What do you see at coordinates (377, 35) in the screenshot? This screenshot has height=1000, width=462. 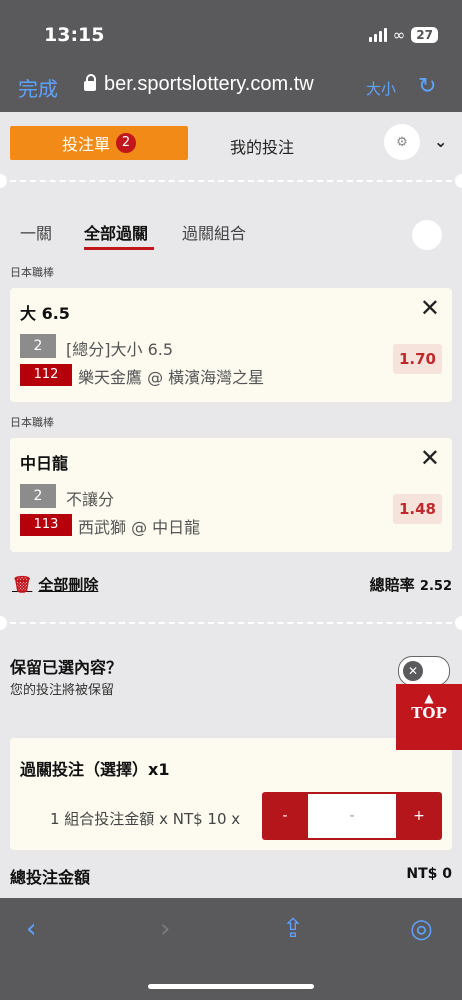 I see `signal-icon` at bounding box center [377, 35].